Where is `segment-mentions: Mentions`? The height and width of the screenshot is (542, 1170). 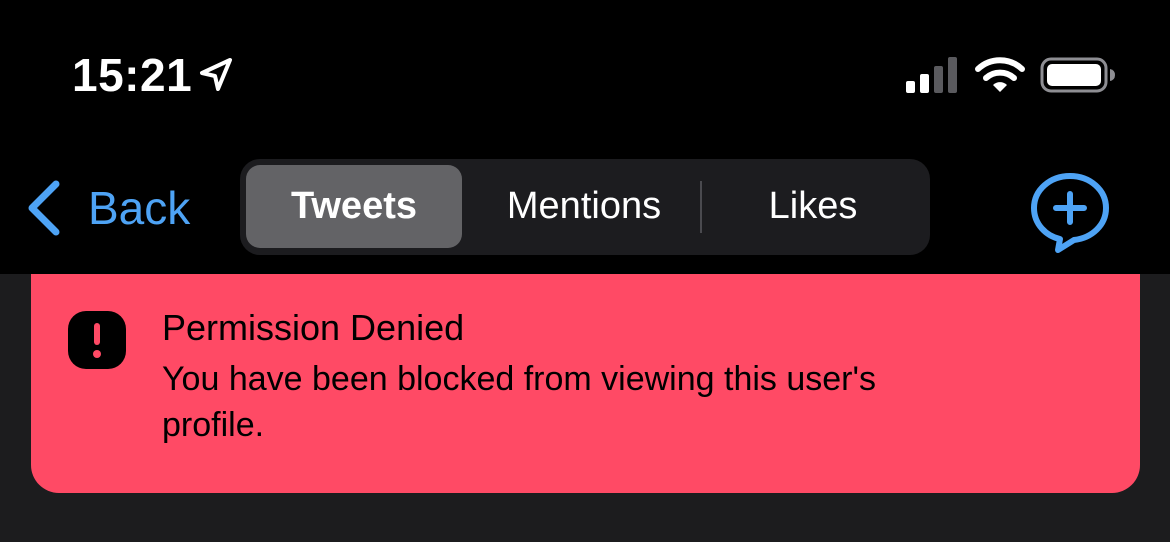 segment-mentions: Mentions is located at coordinates (584, 206).